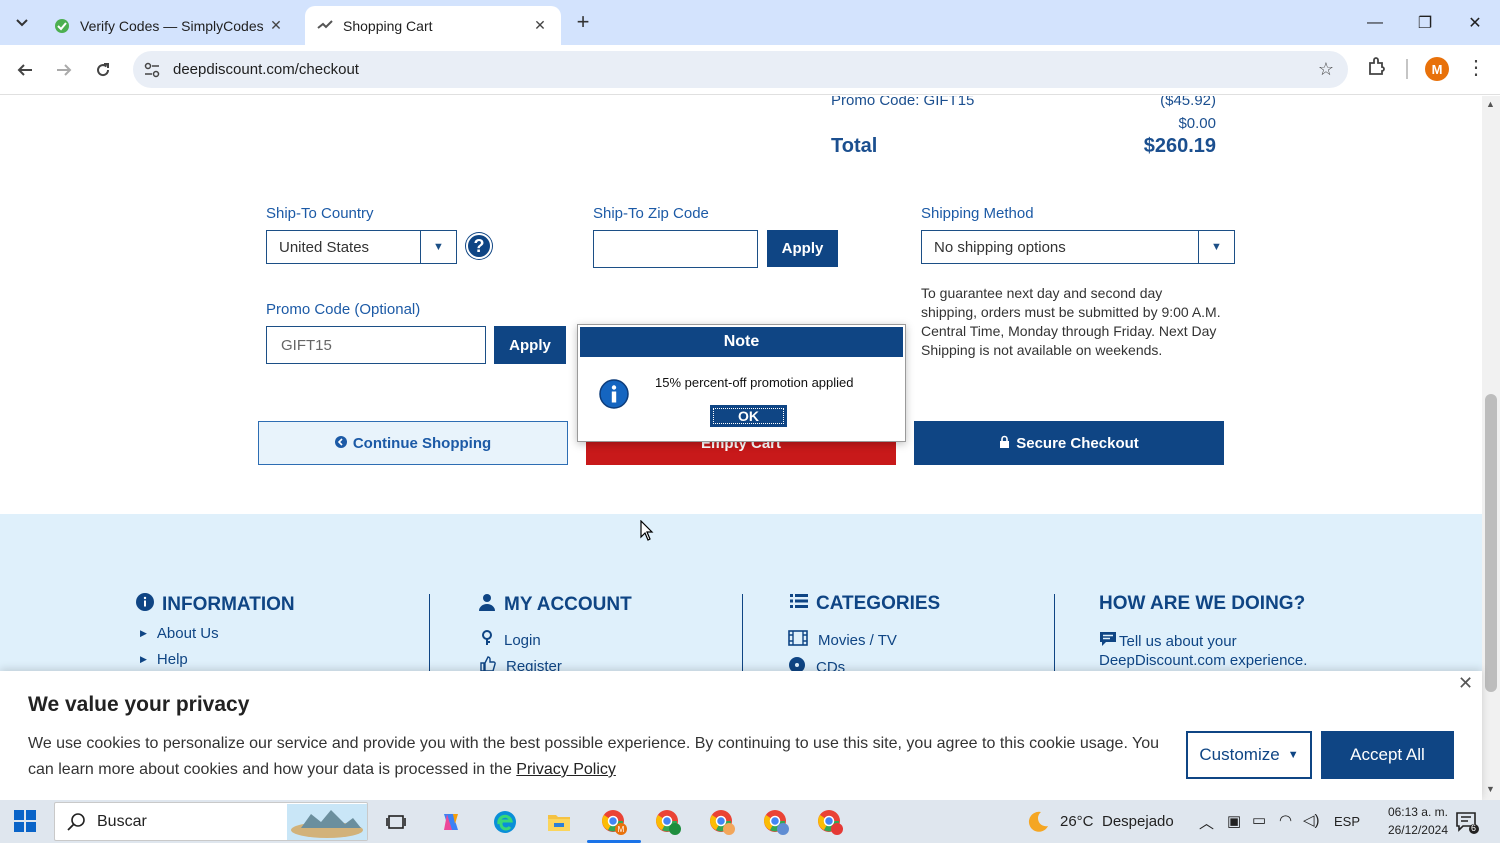 The image size is (1500, 843). What do you see at coordinates (324, 247) in the screenshot?
I see `country-value: United States` at bounding box center [324, 247].